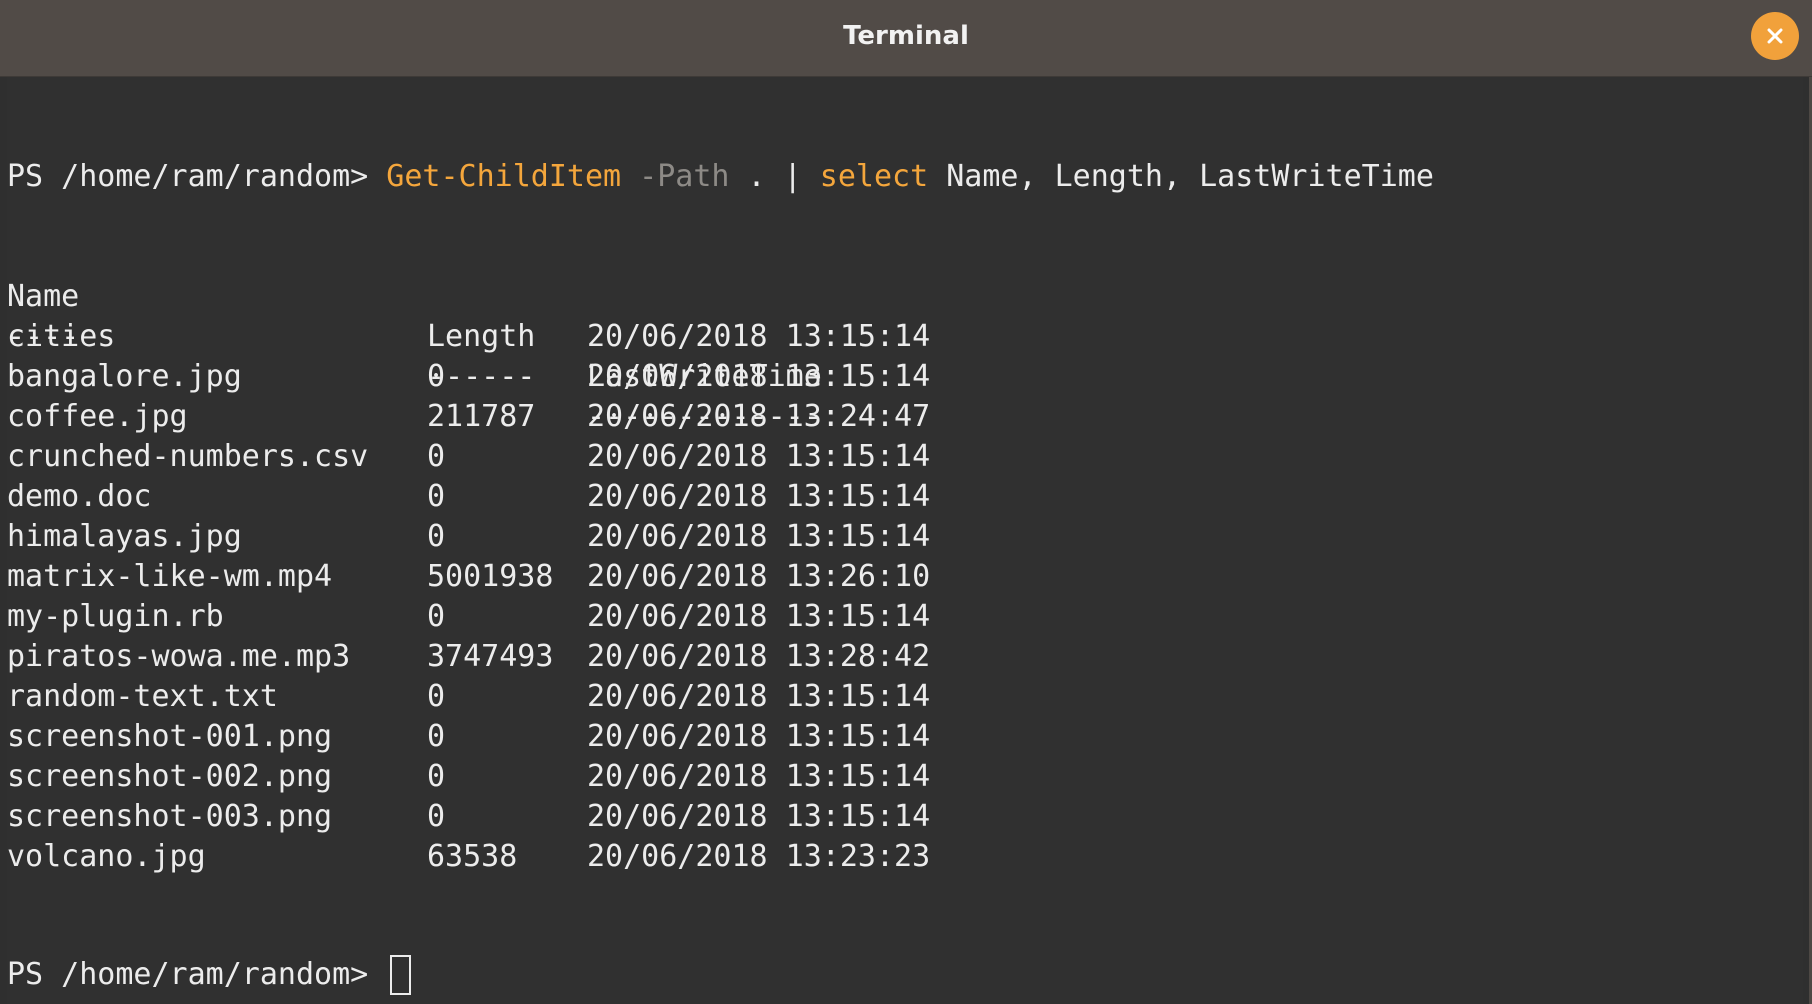 The height and width of the screenshot is (1004, 1812). Describe the element at coordinates (759, 656) in the screenshot. I see `cell-lastwritetime: 20/06/2018 13:28:42` at that location.